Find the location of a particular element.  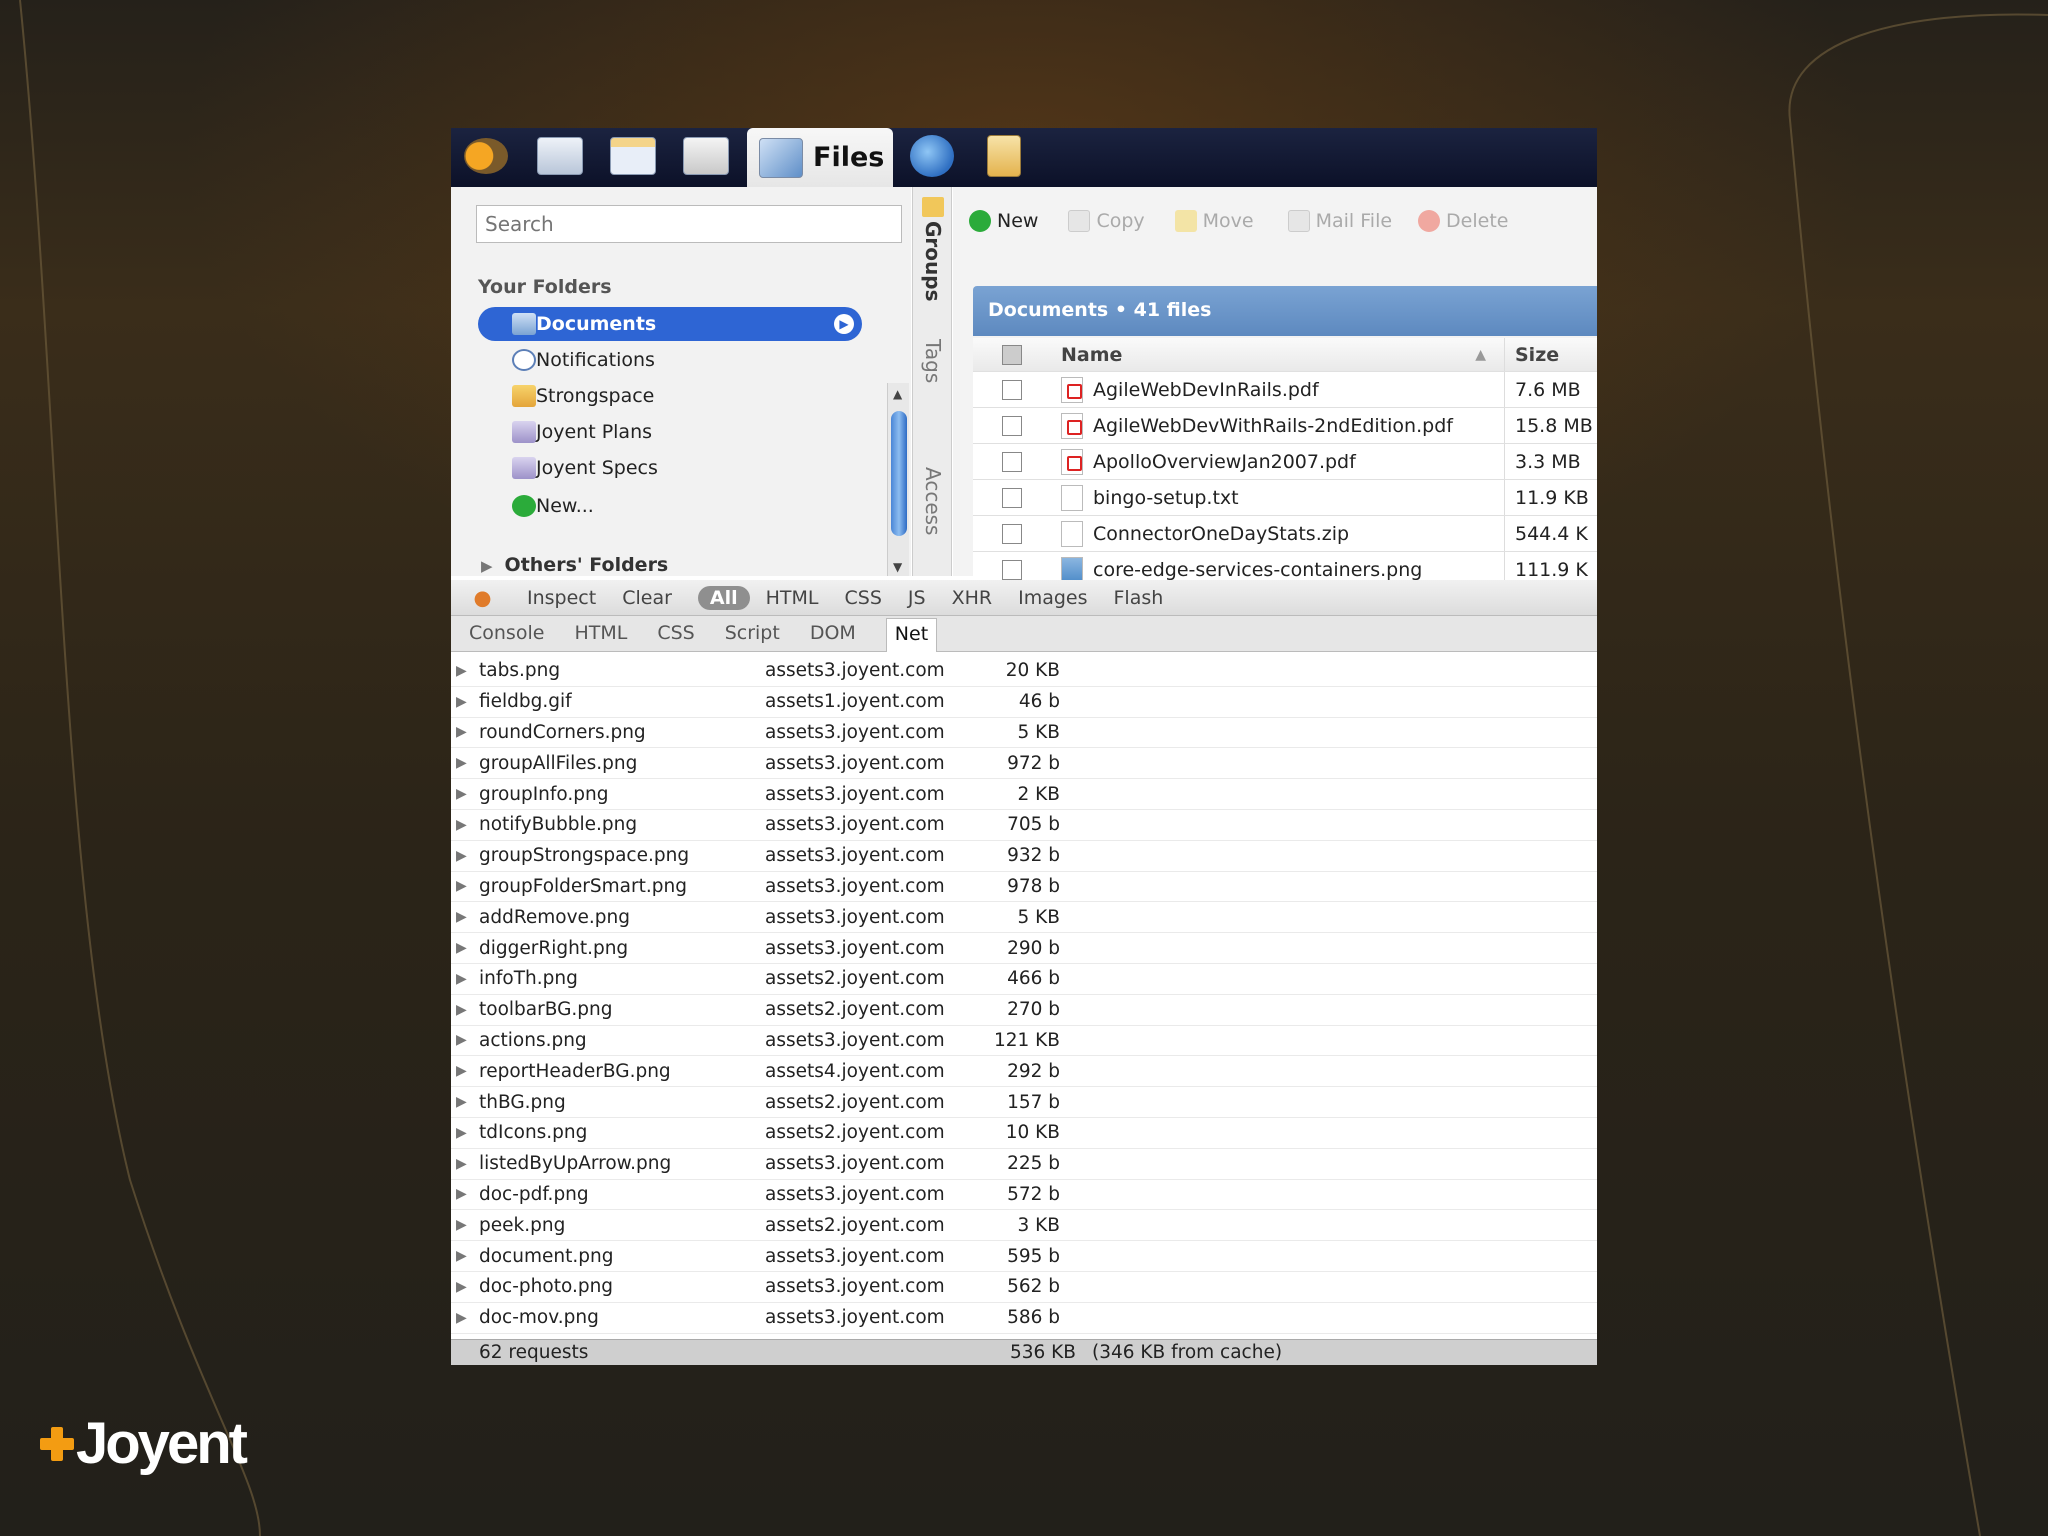

file-name-cell: bingo-setup.txt is located at coordinates (1277, 497).